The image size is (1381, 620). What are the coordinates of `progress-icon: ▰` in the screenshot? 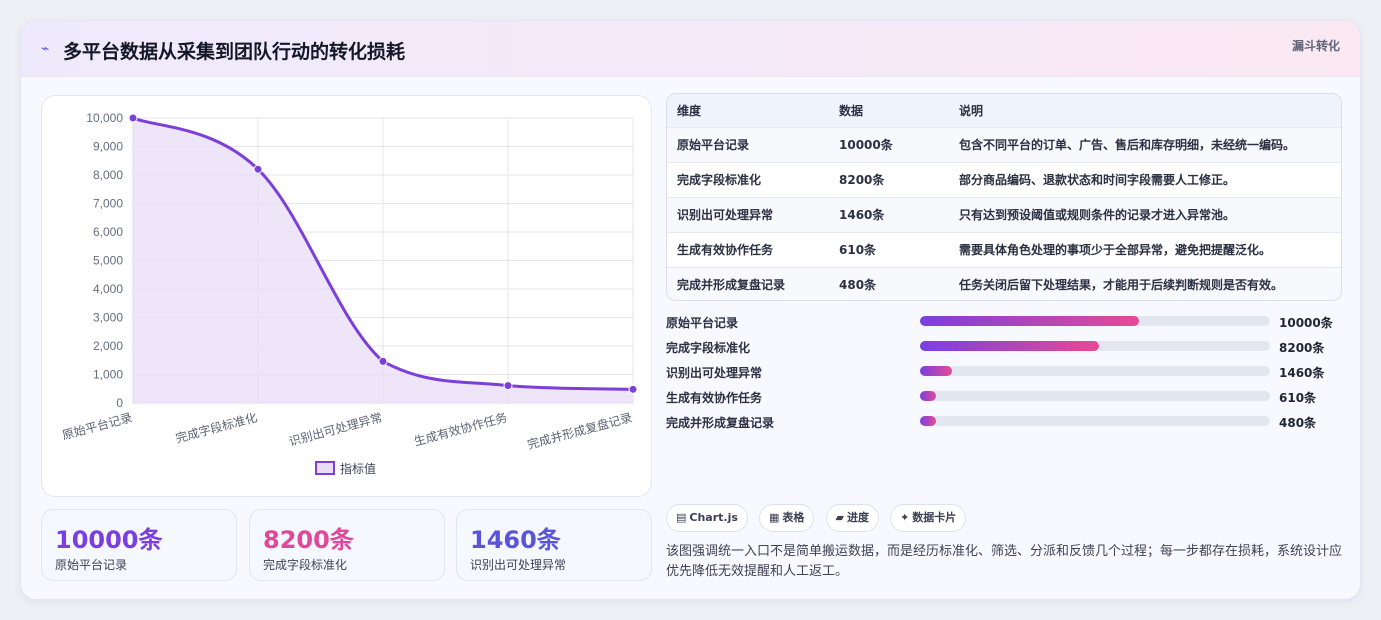 It's located at (839, 517).